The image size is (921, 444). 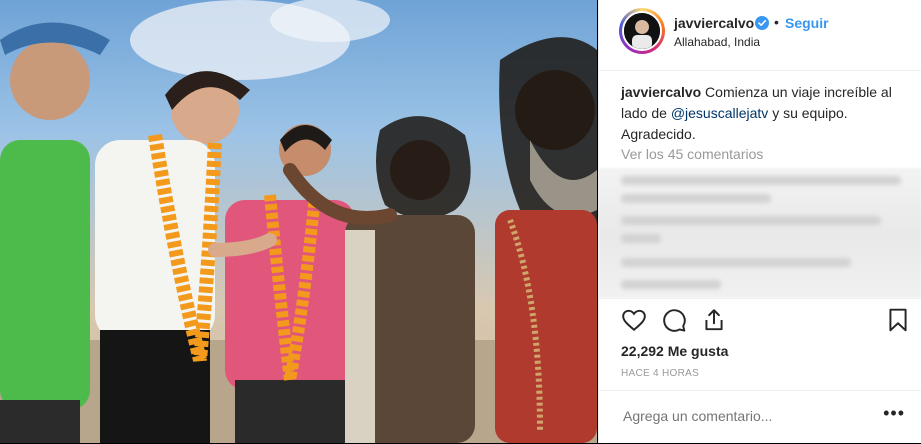 I want to click on avatar-image, so click(x=642, y=31).